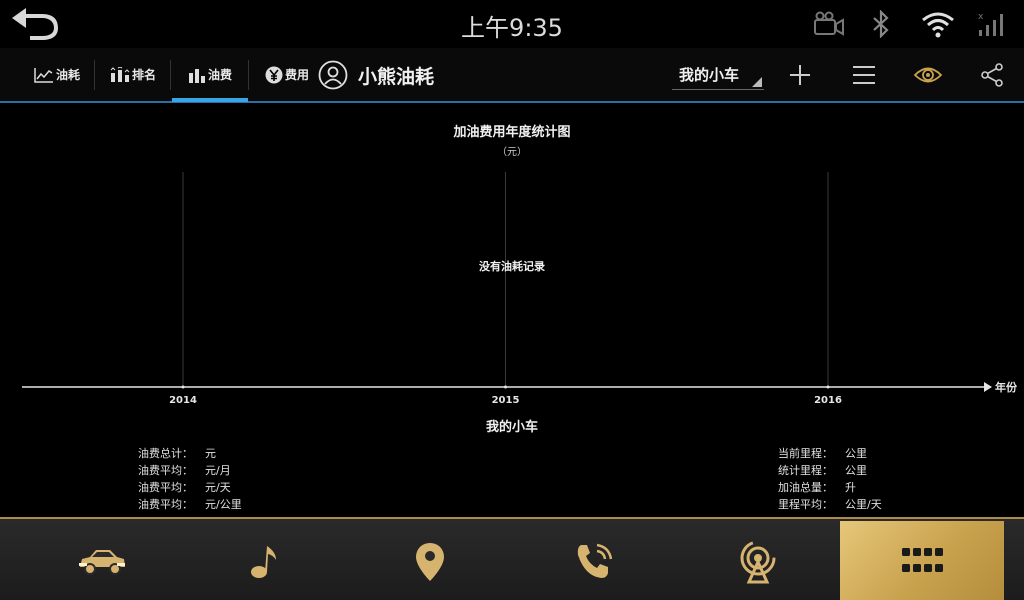 The height and width of the screenshot is (600, 1024). What do you see at coordinates (43, 75) in the screenshot?
I see `line-chart-icon` at bounding box center [43, 75].